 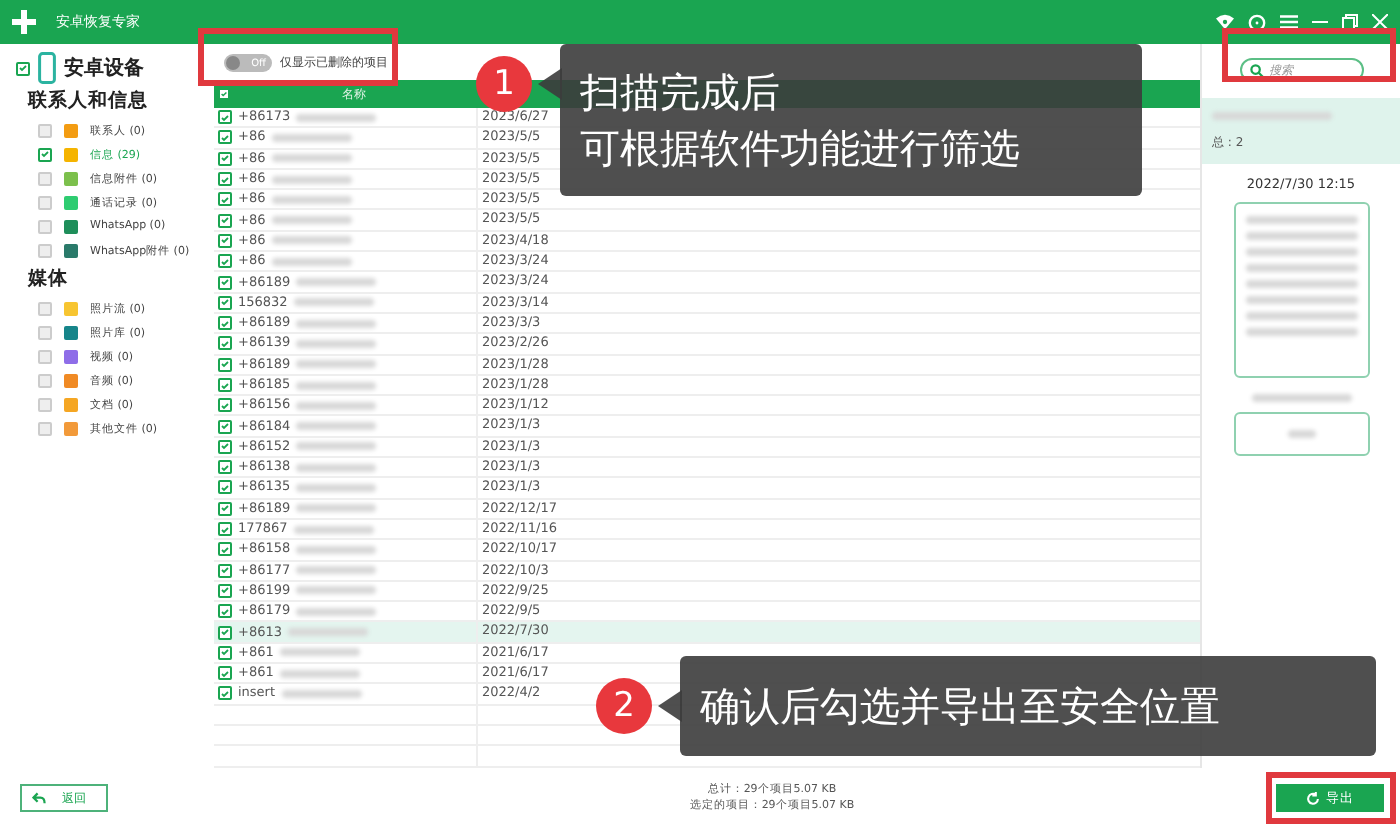 I want to click on category-title: 联系人和信息, so click(x=89, y=101).